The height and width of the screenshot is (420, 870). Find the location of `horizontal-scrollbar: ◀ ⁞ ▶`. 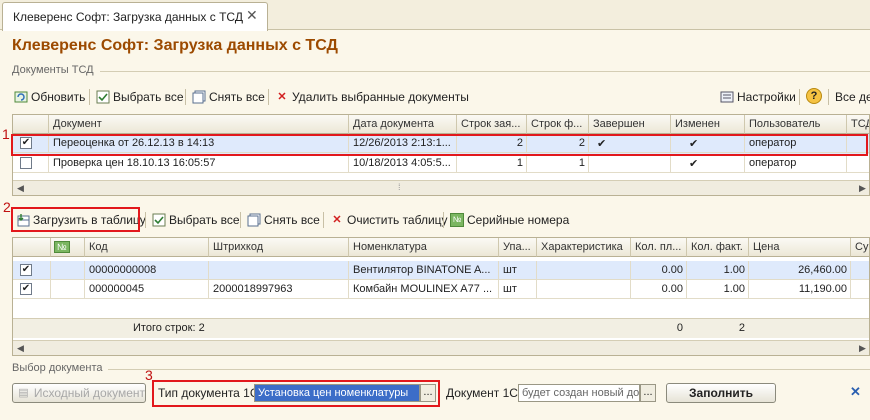

horizontal-scrollbar: ◀ ⁞ ▶ is located at coordinates (441, 187).